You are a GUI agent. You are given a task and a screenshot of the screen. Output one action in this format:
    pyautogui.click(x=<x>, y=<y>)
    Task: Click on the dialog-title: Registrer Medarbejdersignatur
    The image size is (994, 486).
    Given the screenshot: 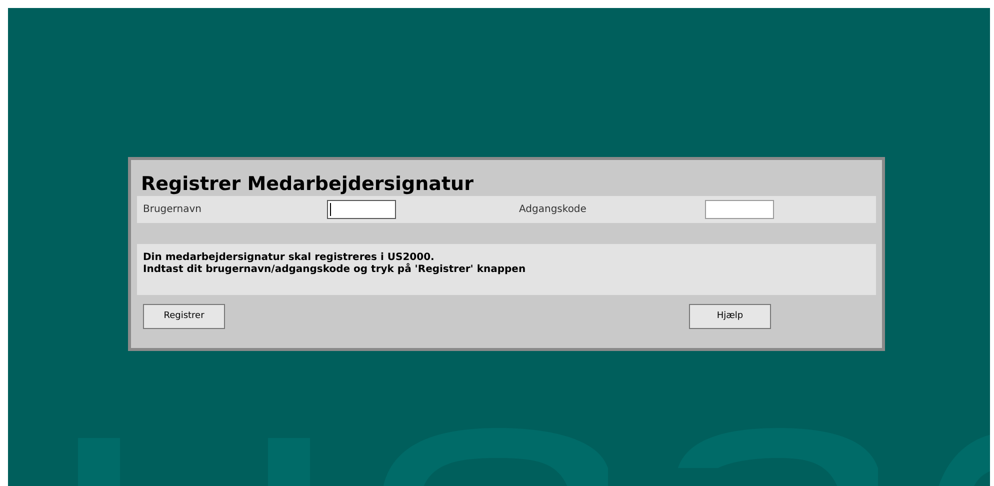 What is the action you would take?
    pyautogui.click(x=307, y=184)
    